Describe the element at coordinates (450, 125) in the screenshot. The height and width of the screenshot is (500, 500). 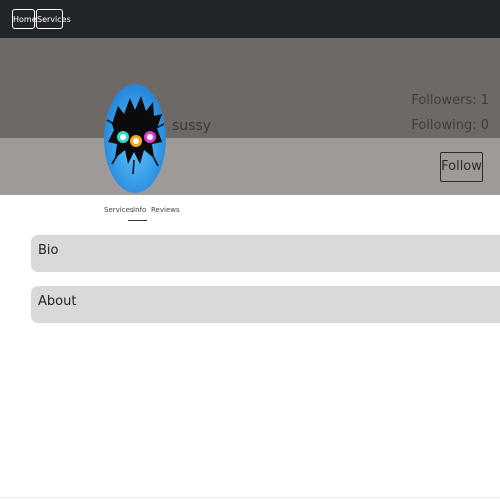
I see `following-count: Following: 0` at that location.